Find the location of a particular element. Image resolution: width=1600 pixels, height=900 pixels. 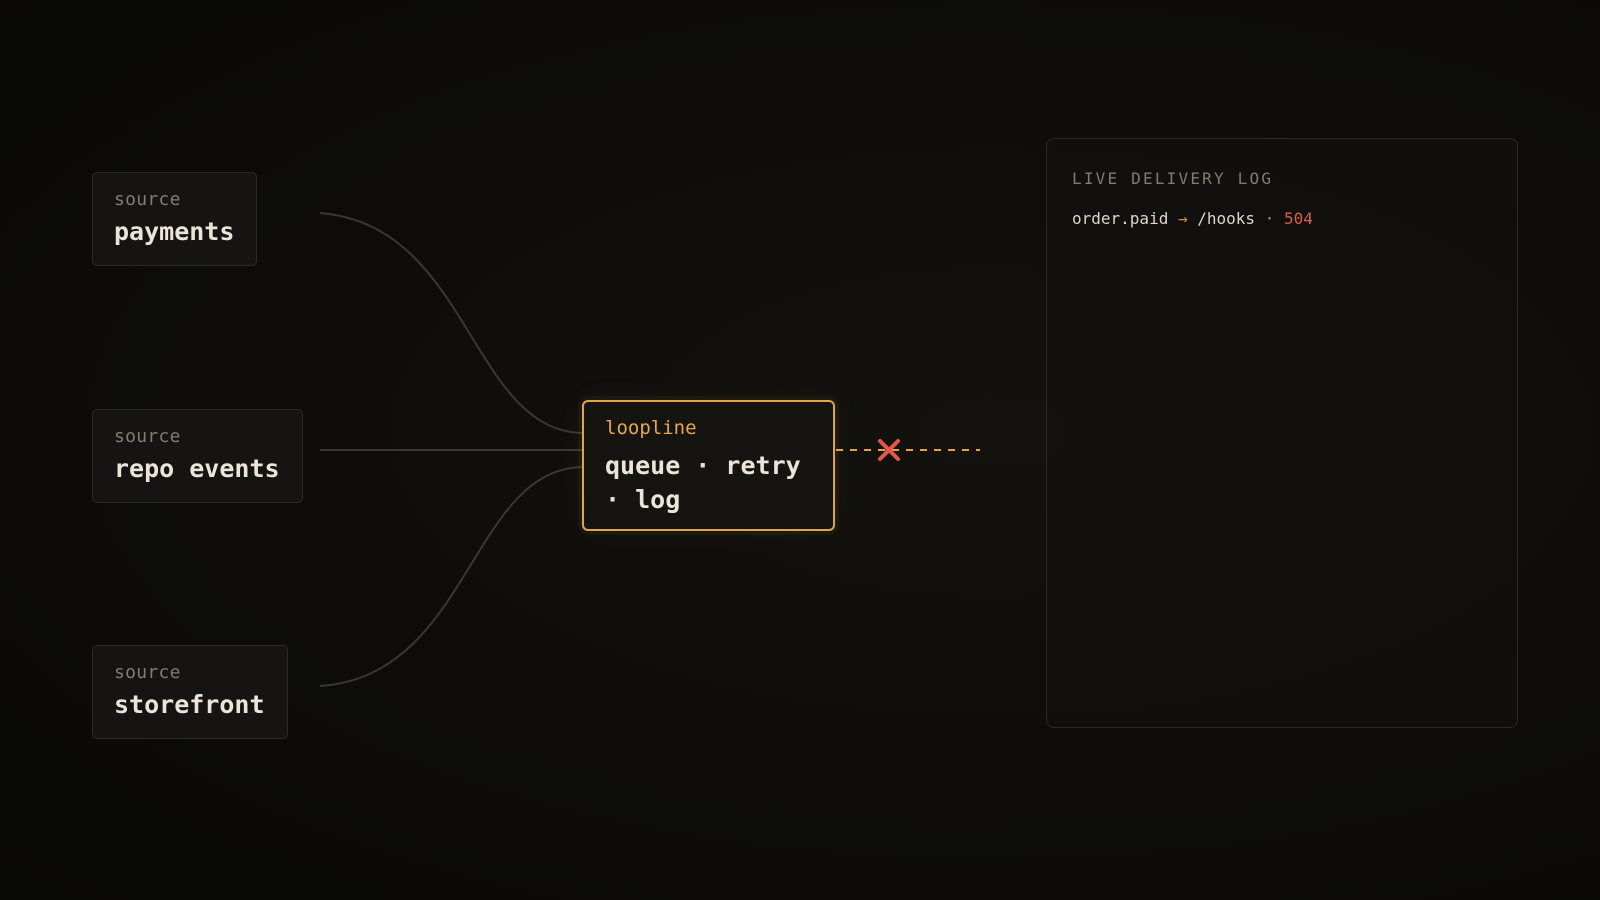

source-card-repo-events: source repo events is located at coordinates (197, 456).